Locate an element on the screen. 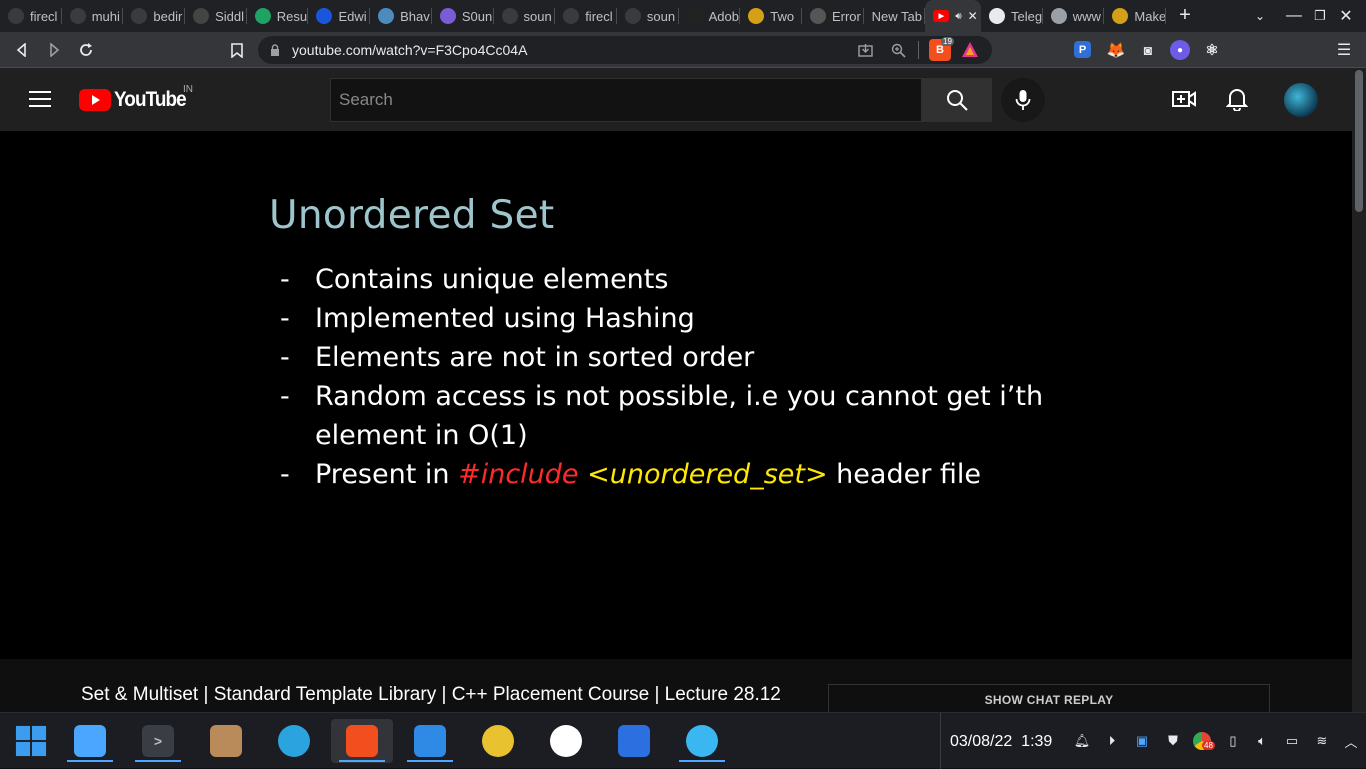 The image size is (1366, 769). whatsapp-app is located at coordinates (566, 741).